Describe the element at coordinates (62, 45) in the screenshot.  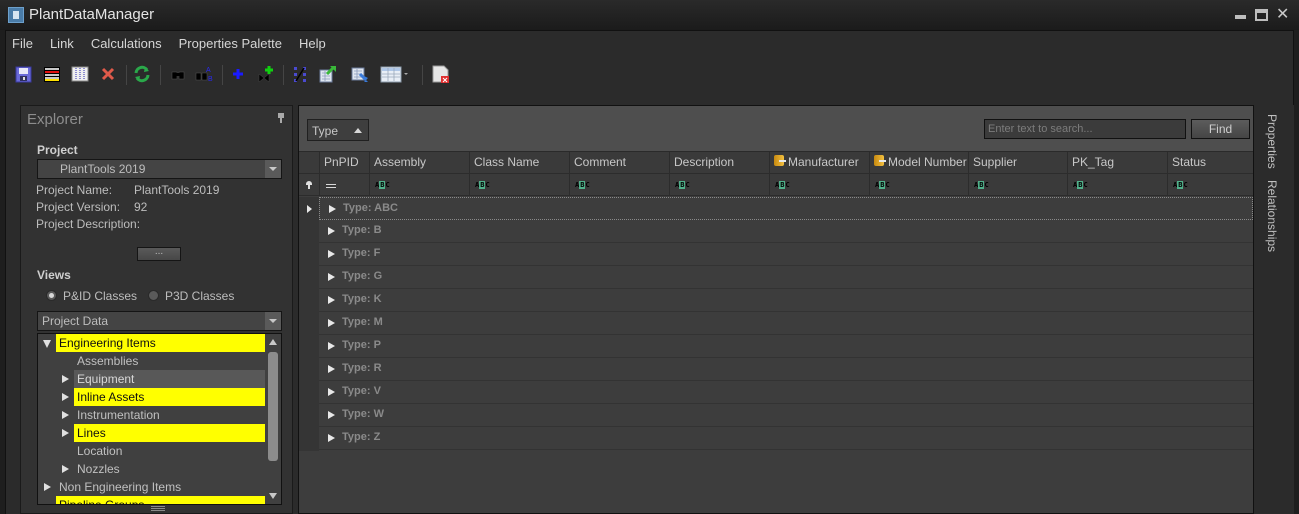
I see `menu-link: Link` at that location.